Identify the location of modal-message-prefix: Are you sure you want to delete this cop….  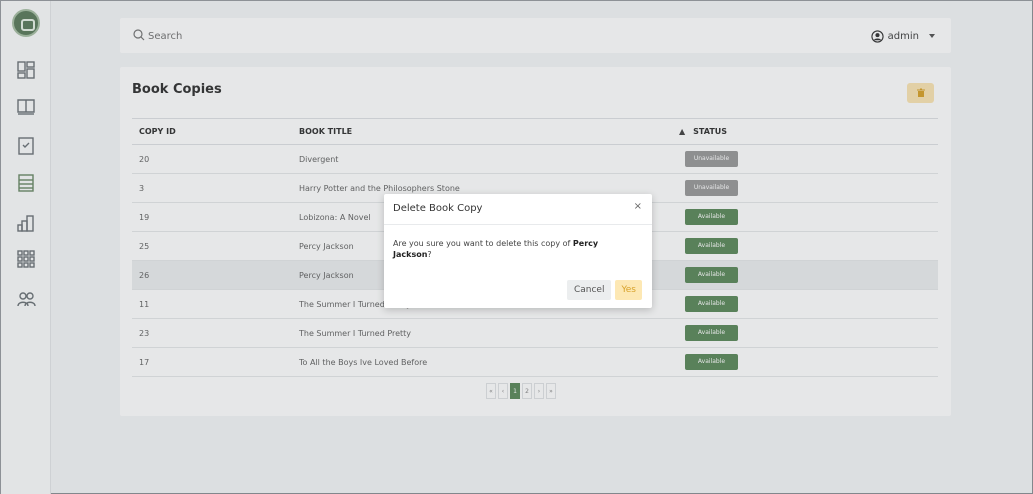
(483, 243).